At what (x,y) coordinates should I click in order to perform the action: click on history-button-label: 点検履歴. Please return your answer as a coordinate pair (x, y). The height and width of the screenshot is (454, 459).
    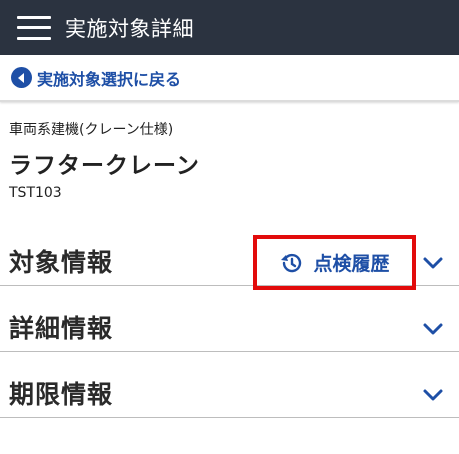
    Looking at the image, I should click on (351, 264).